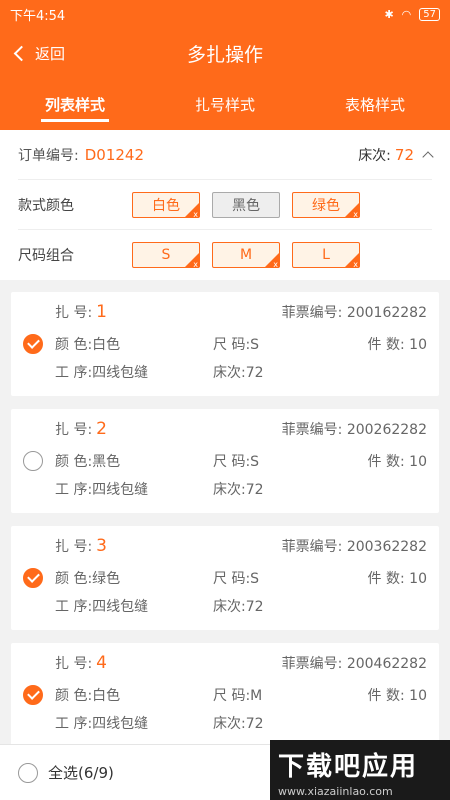  I want to click on tab-bar: 列表样式 扎号样式 表格样式, so click(225, 104).